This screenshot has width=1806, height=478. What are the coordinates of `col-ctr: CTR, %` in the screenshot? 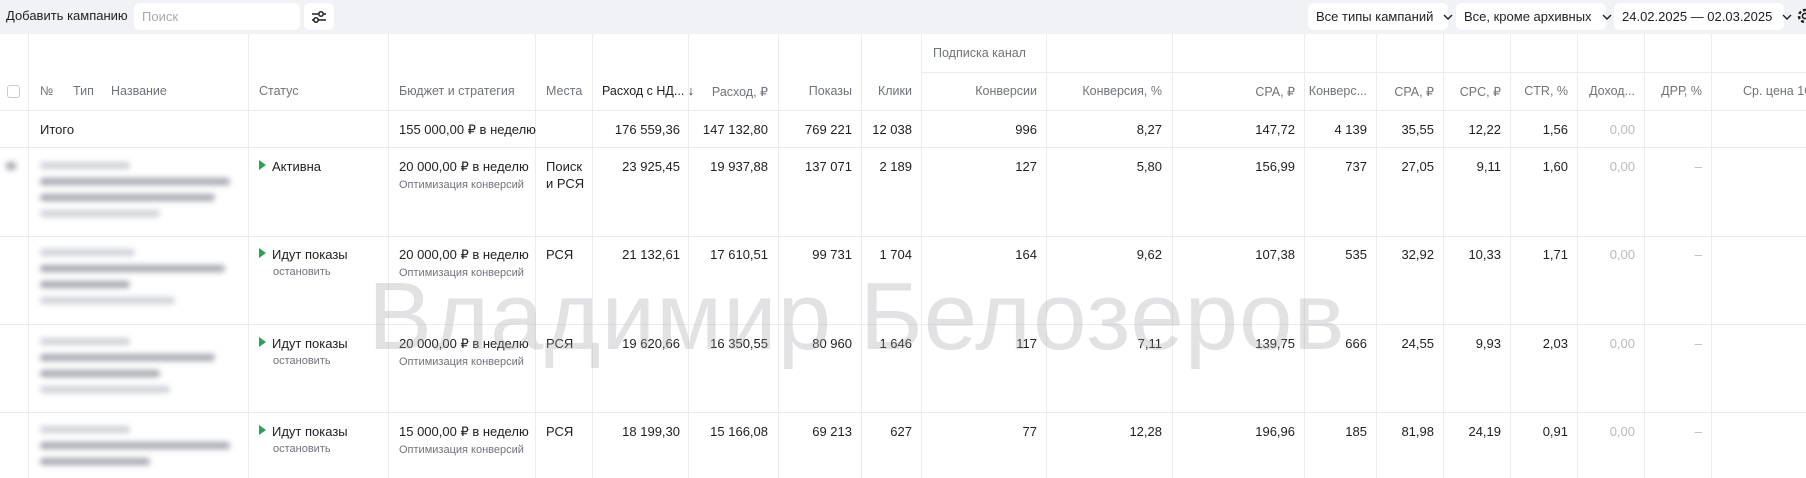 It's located at (1546, 91).